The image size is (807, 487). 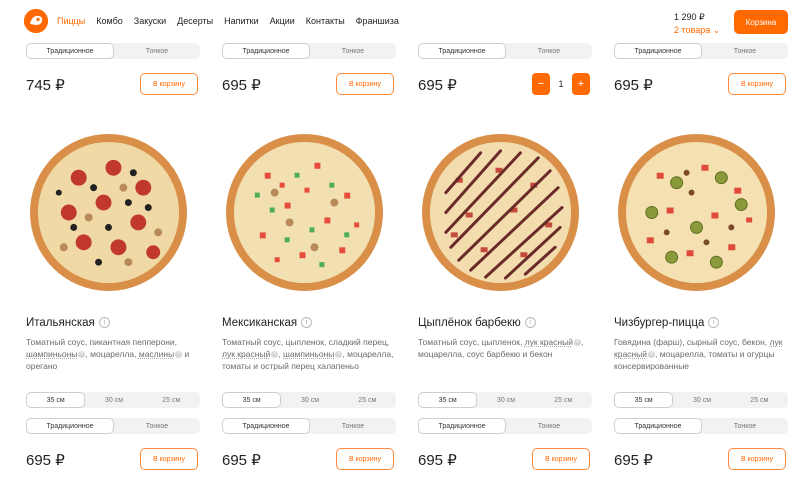 I want to click on increase-quantity-button: +, so click(x=581, y=84).